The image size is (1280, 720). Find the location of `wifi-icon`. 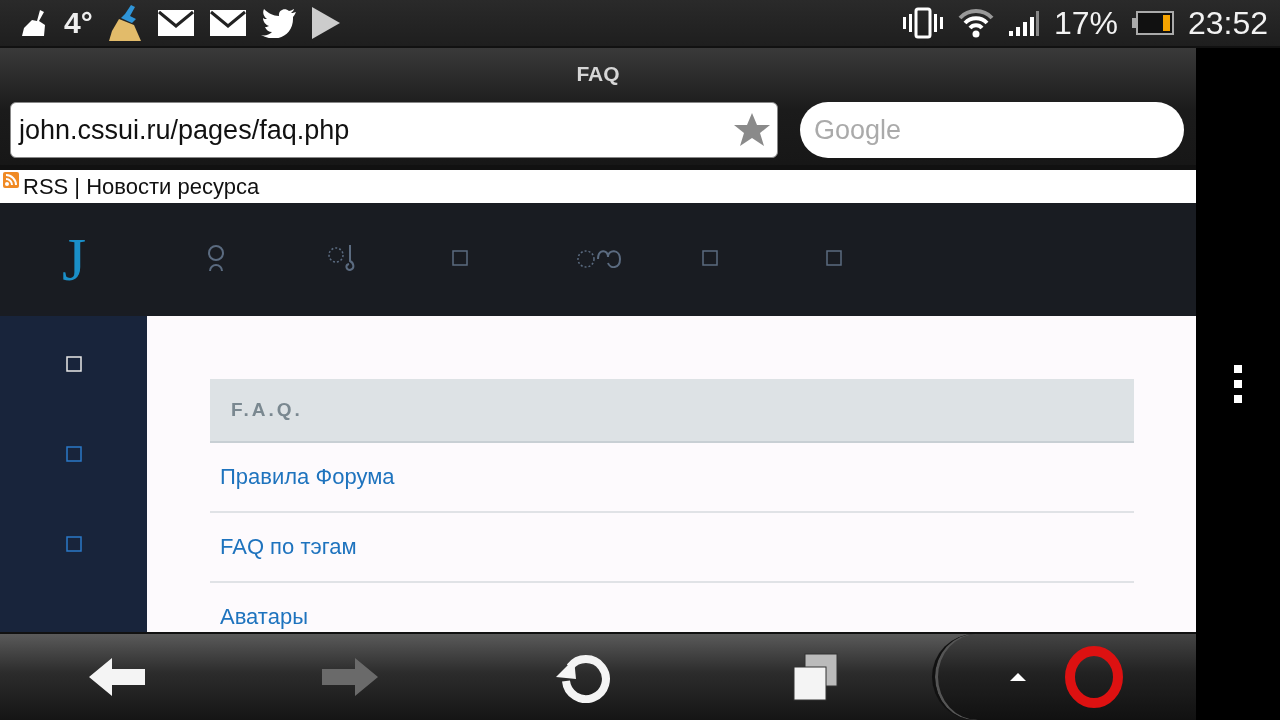

wifi-icon is located at coordinates (975, 23).